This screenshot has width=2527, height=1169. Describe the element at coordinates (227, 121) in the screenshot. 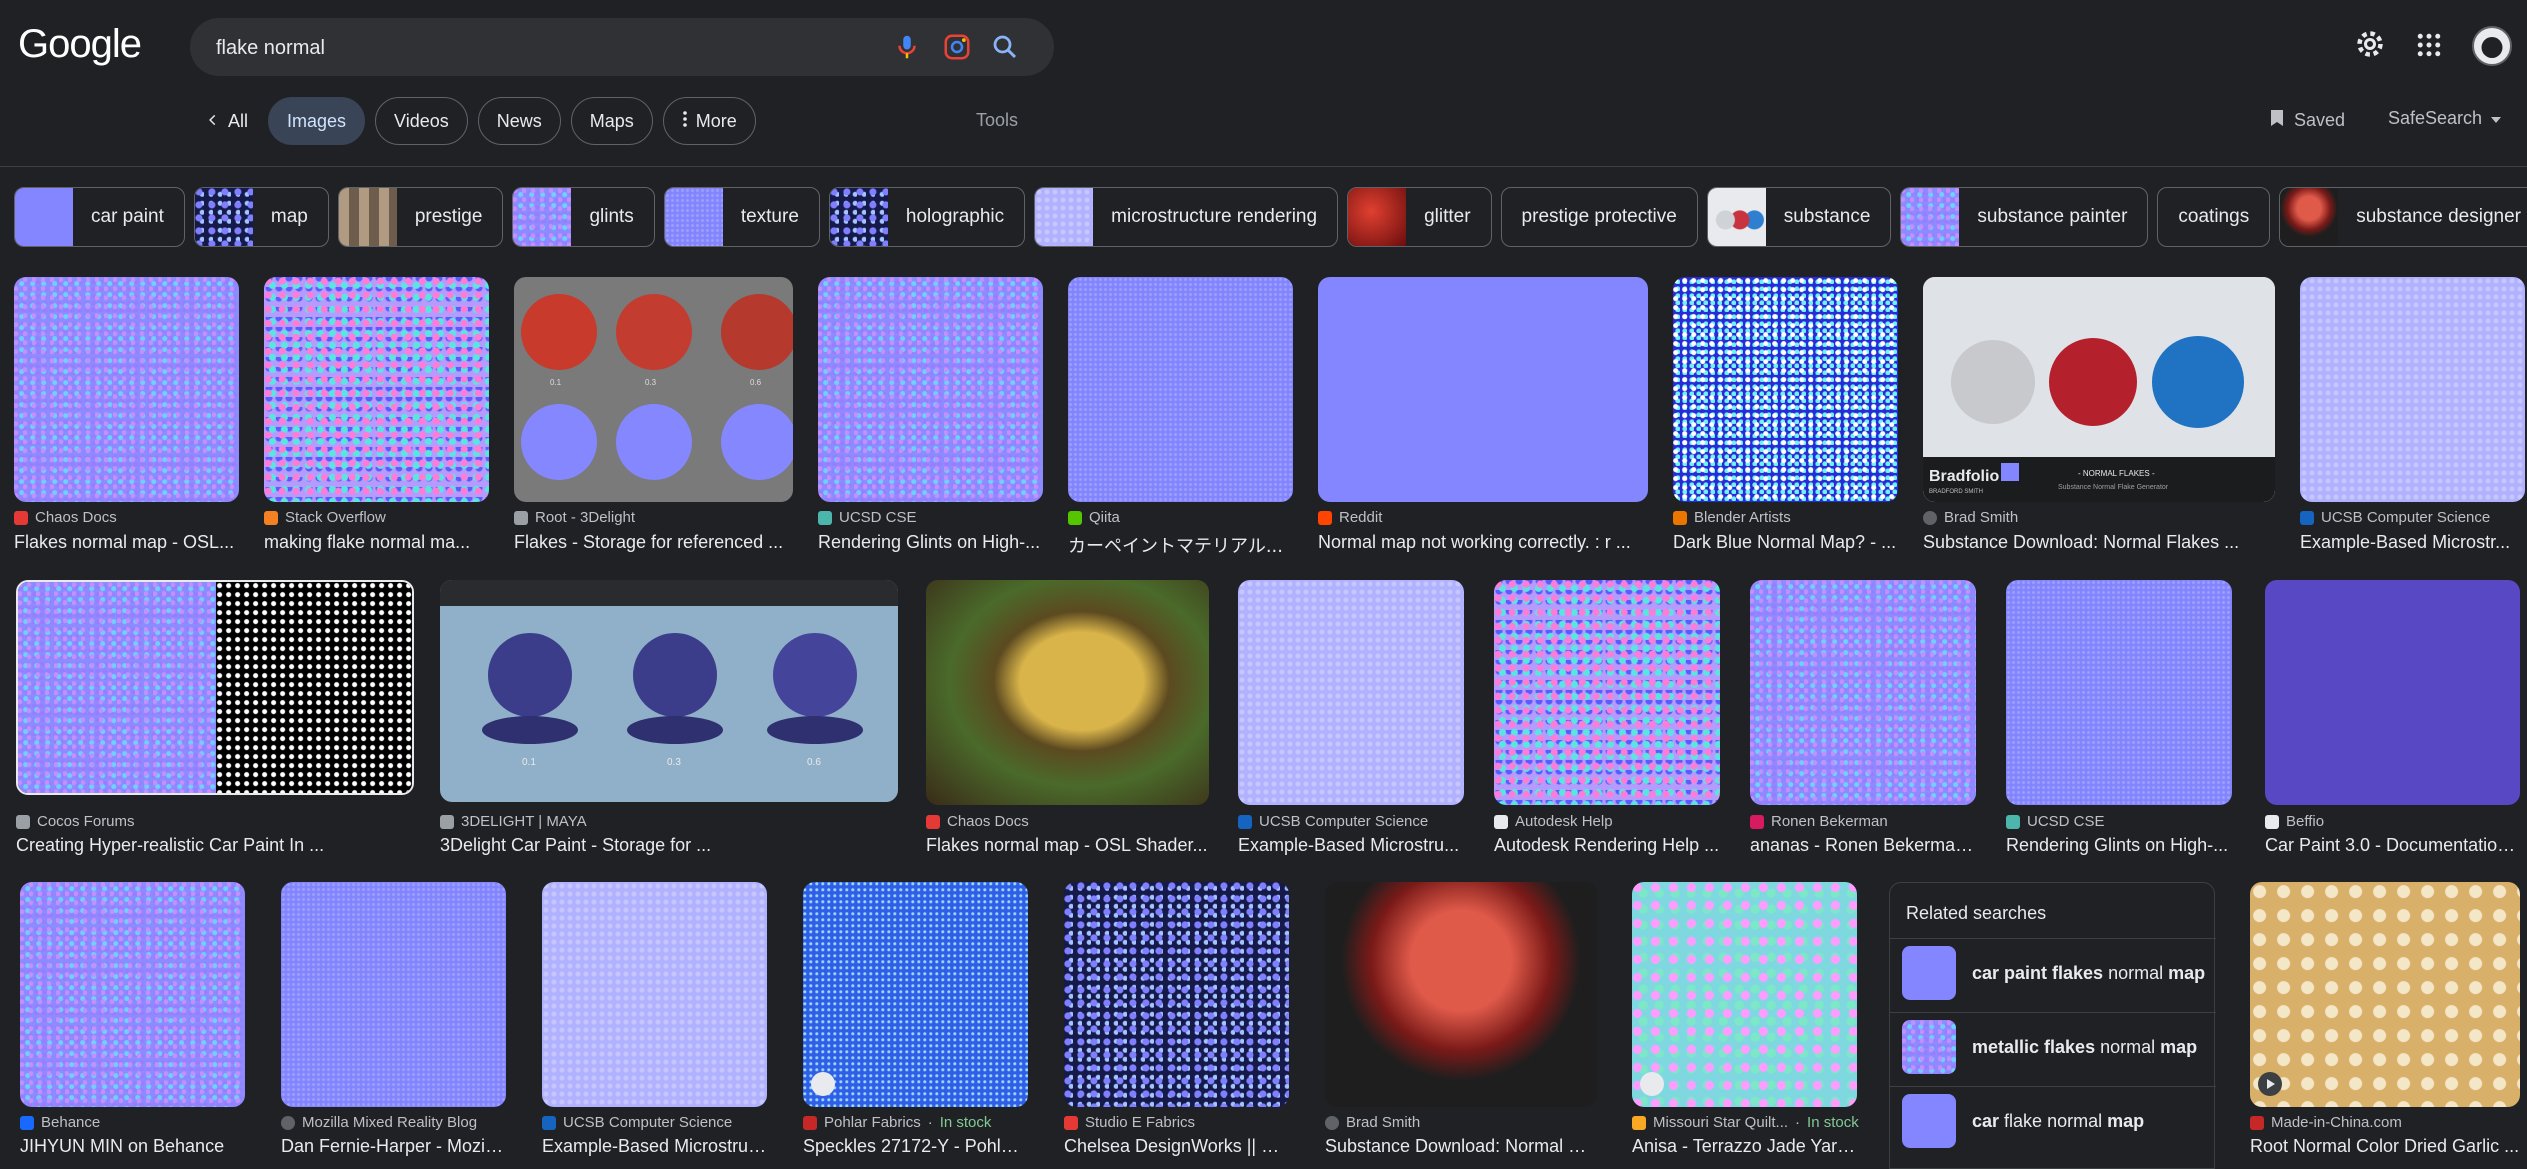

I see `tab-all: All` at that location.